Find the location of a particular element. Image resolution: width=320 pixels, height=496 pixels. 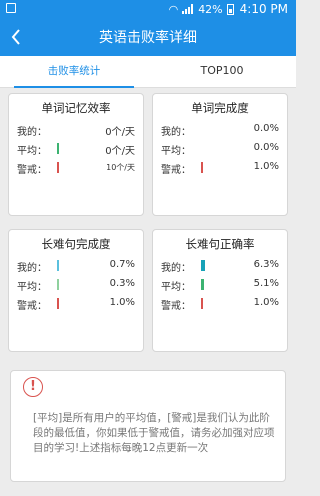

row-average: 平均： 5.1% is located at coordinates (220, 285).